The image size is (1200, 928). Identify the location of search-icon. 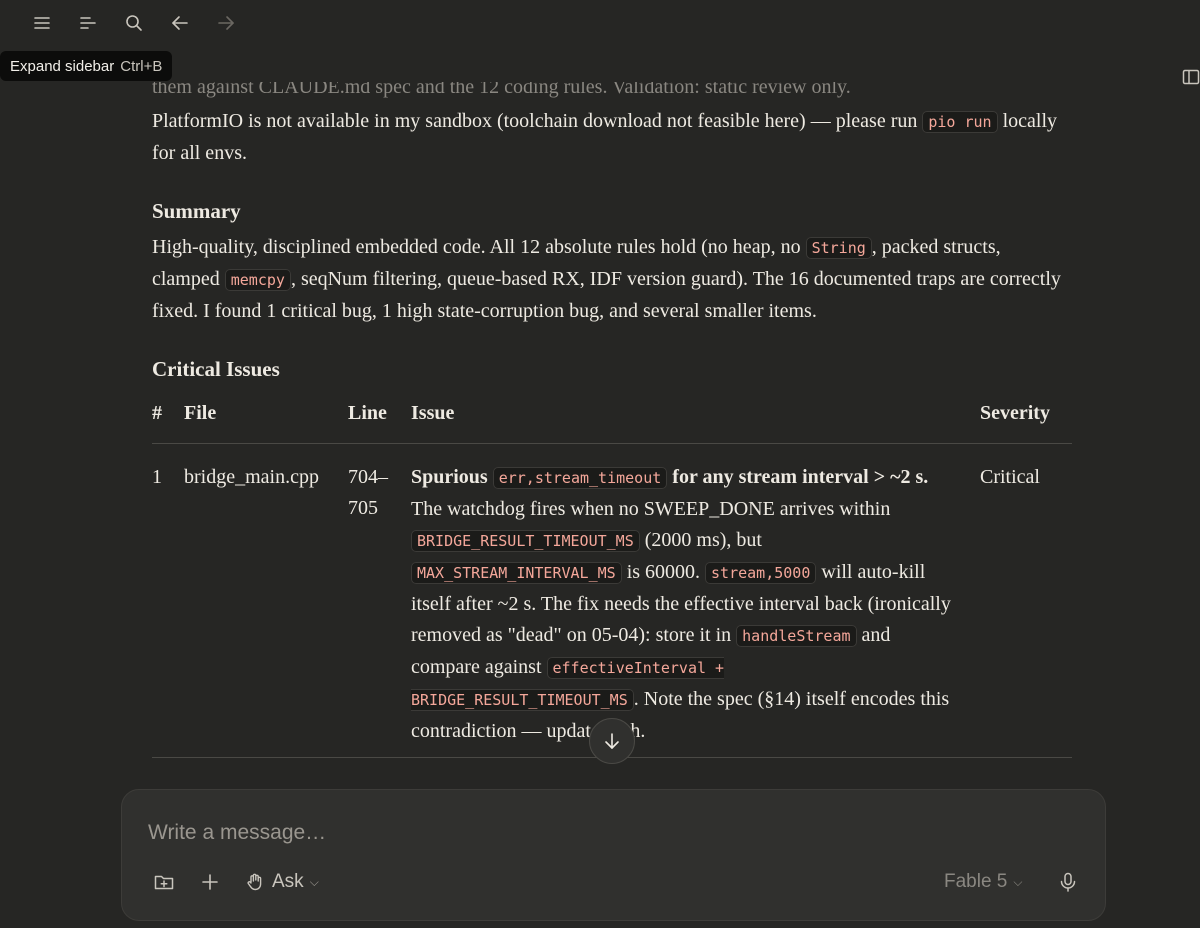
(134, 23).